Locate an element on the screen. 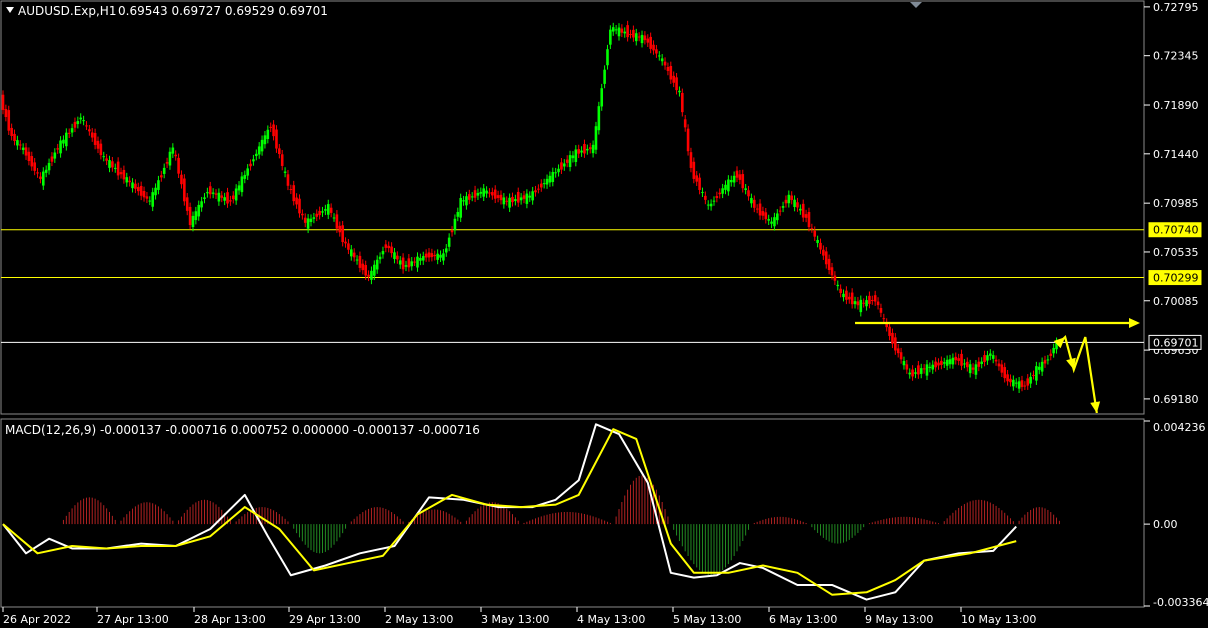 The height and width of the screenshot is (628, 1208). macd-tick-label: -0.003364 is located at coordinates (1180, 602).